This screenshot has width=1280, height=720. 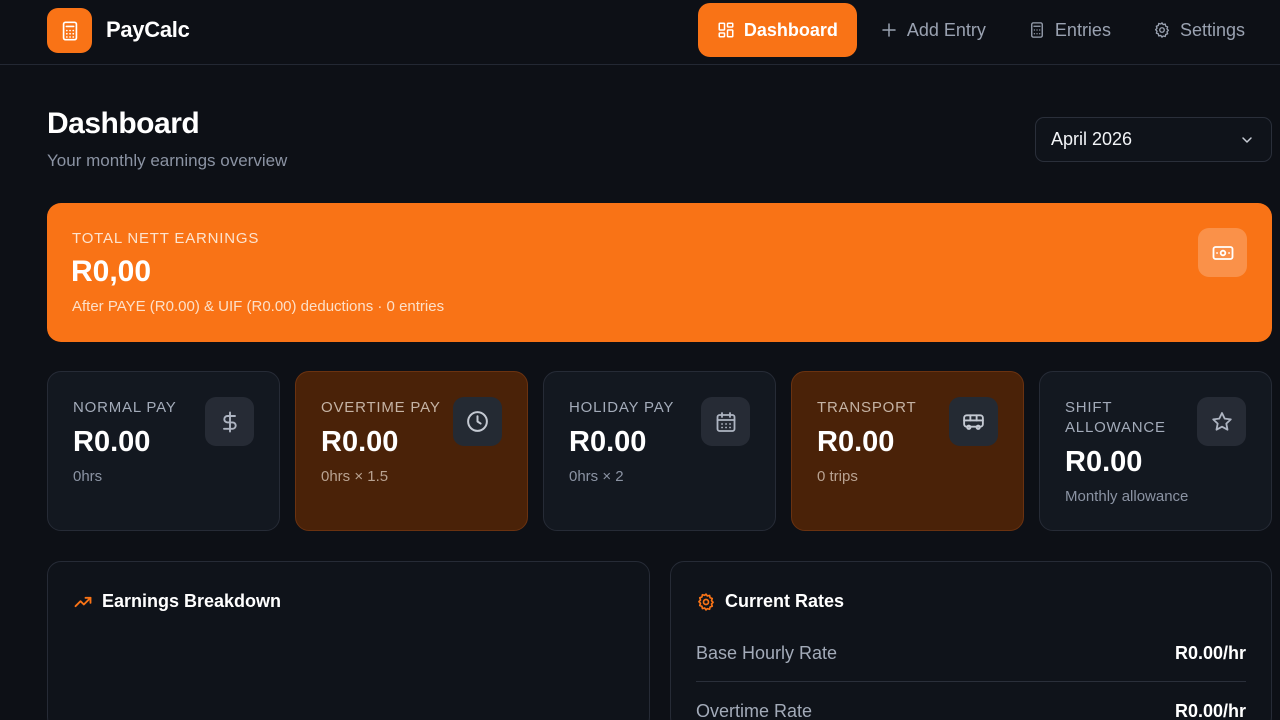 What do you see at coordinates (125, 407) in the screenshot?
I see `stat-label: NORMAL PAY` at bounding box center [125, 407].